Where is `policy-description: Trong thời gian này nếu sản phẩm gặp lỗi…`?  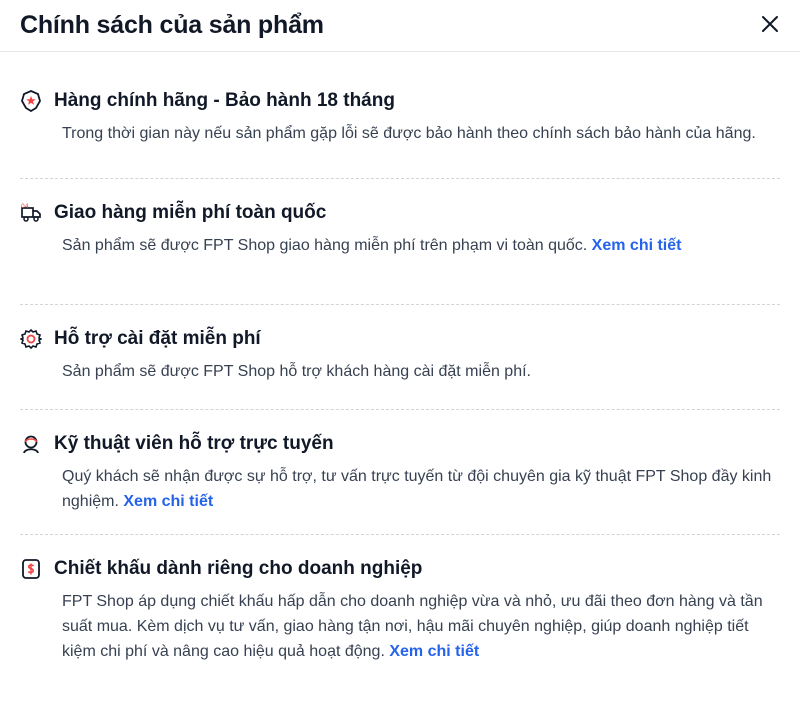 policy-description: Trong thời gian này nếu sản phẩm gặp lỗi… is located at coordinates (422, 133).